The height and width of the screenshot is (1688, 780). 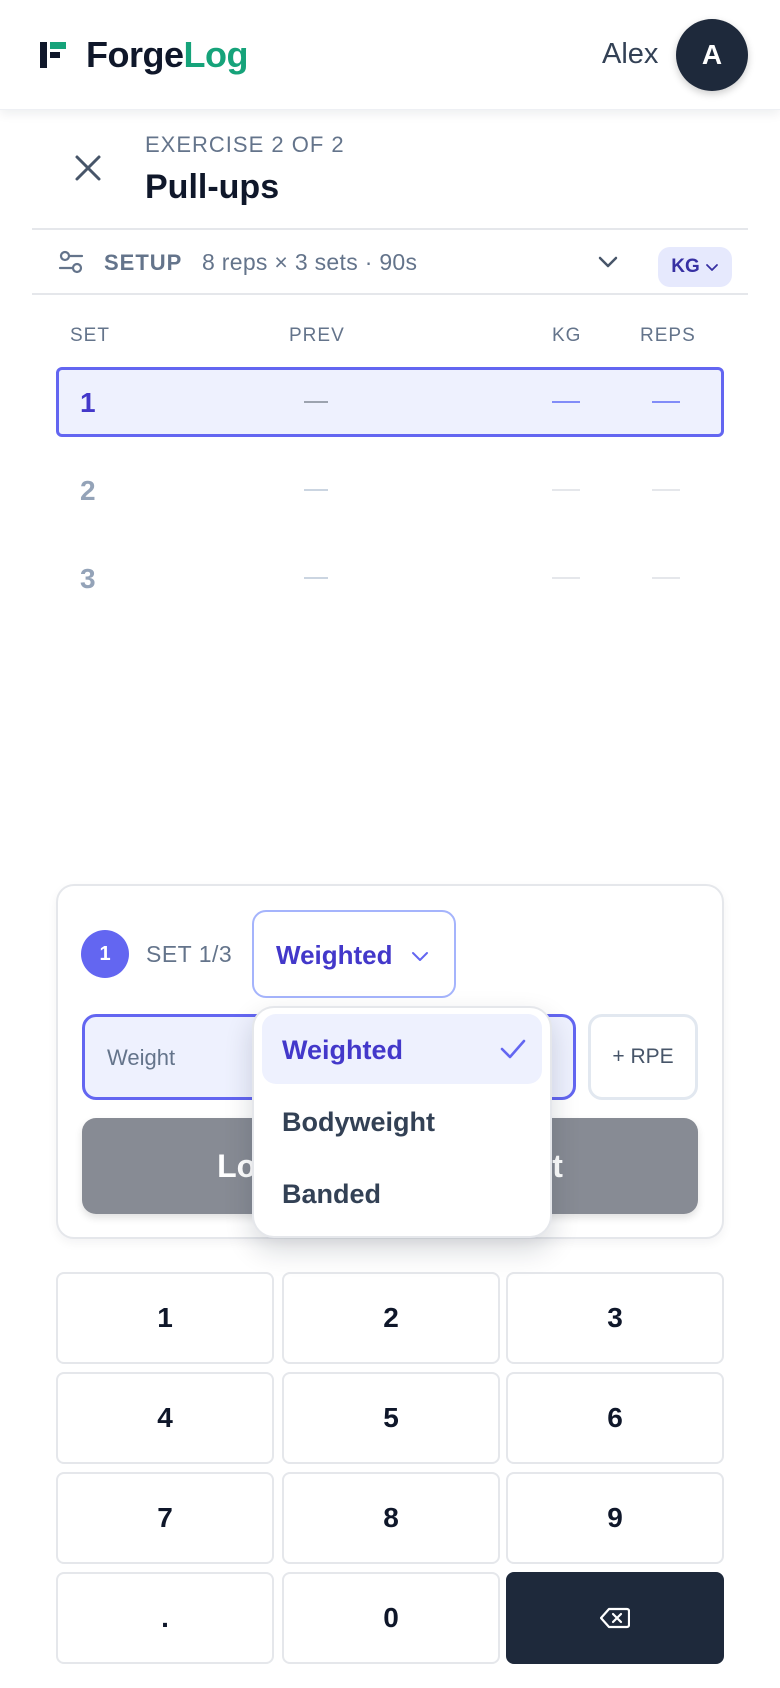 I want to click on setup-label: SETUP, so click(x=143, y=262).